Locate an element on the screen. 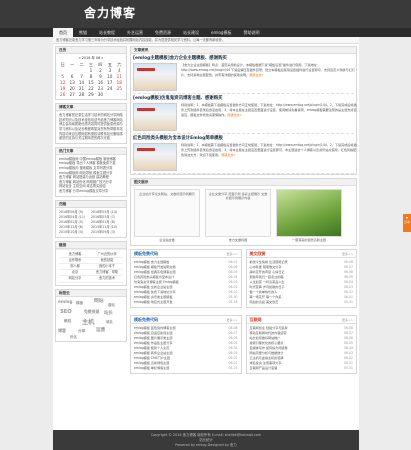  category-item-title: emlog模板 单栏博客主题 is located at coordinates (151, 368).